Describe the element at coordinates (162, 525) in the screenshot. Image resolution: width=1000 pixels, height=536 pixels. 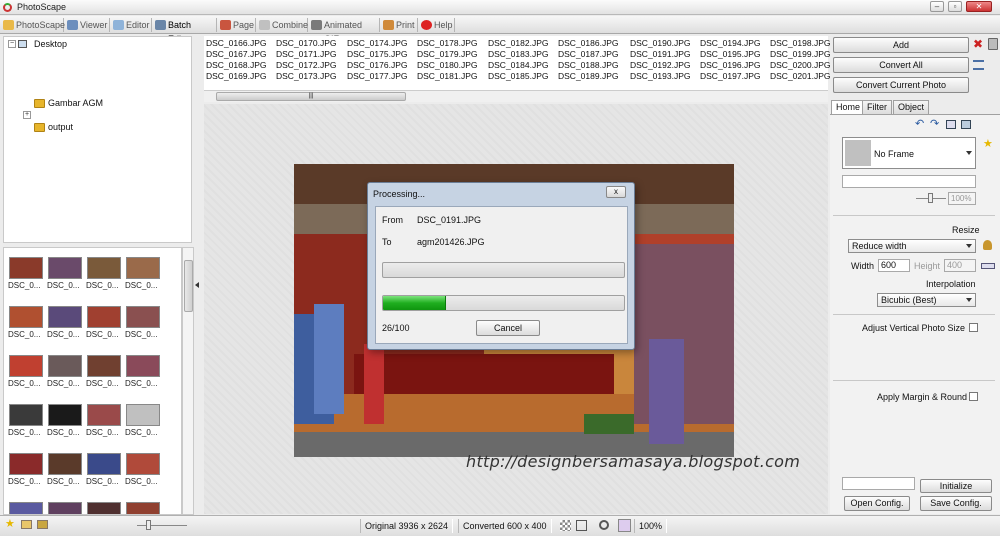
I see `thumbnail-size-slider` at that location.